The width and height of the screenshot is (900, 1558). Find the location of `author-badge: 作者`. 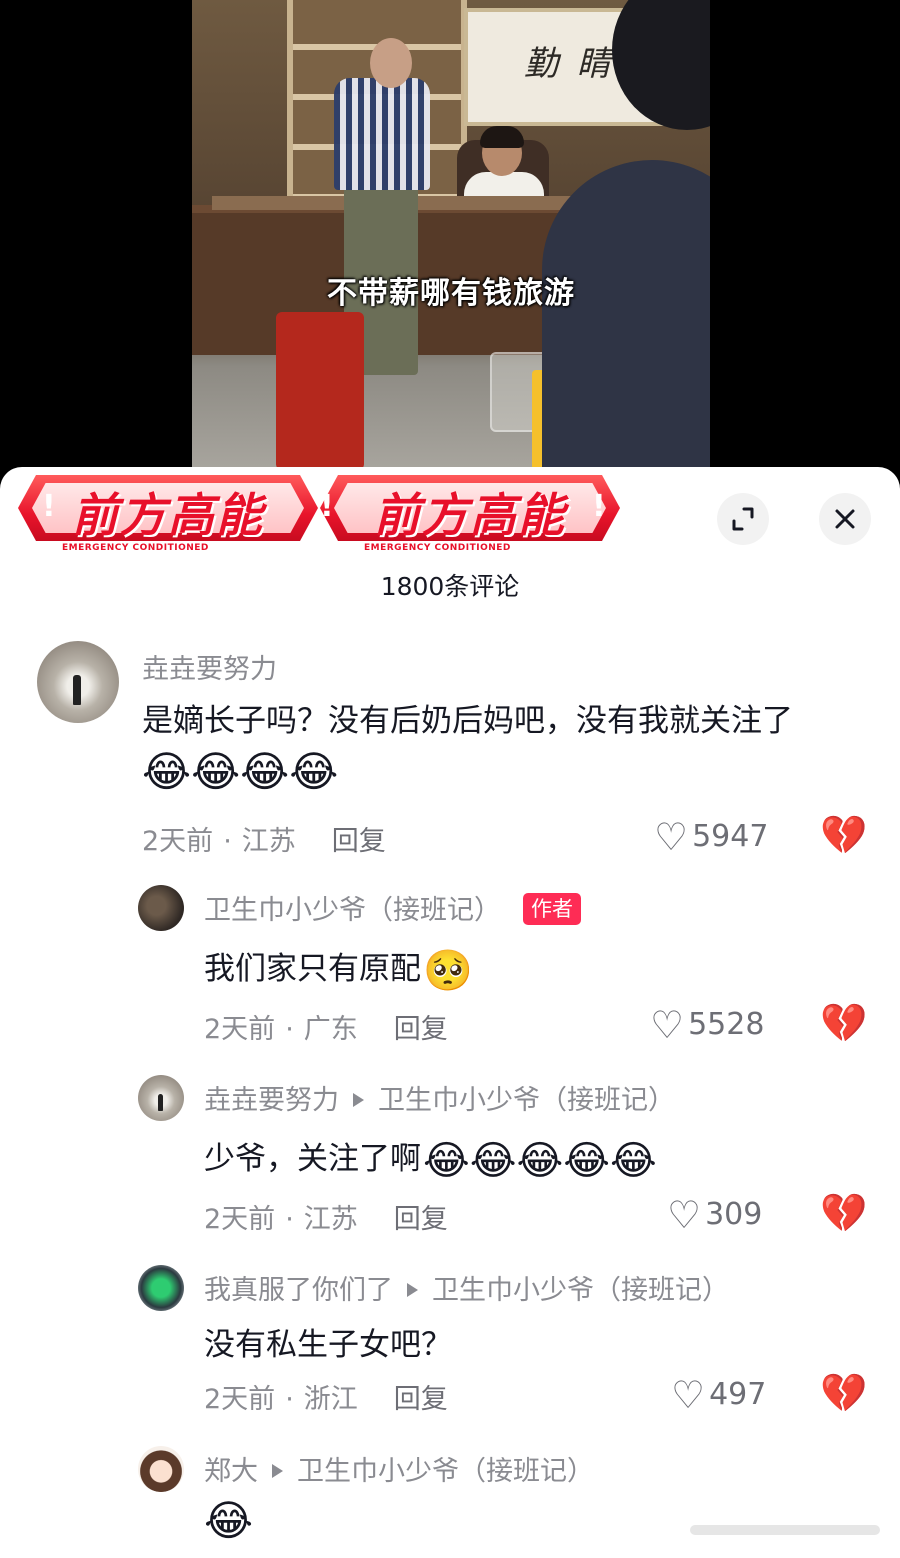

author-badge: 作者 is located at coordinates (552, 909).